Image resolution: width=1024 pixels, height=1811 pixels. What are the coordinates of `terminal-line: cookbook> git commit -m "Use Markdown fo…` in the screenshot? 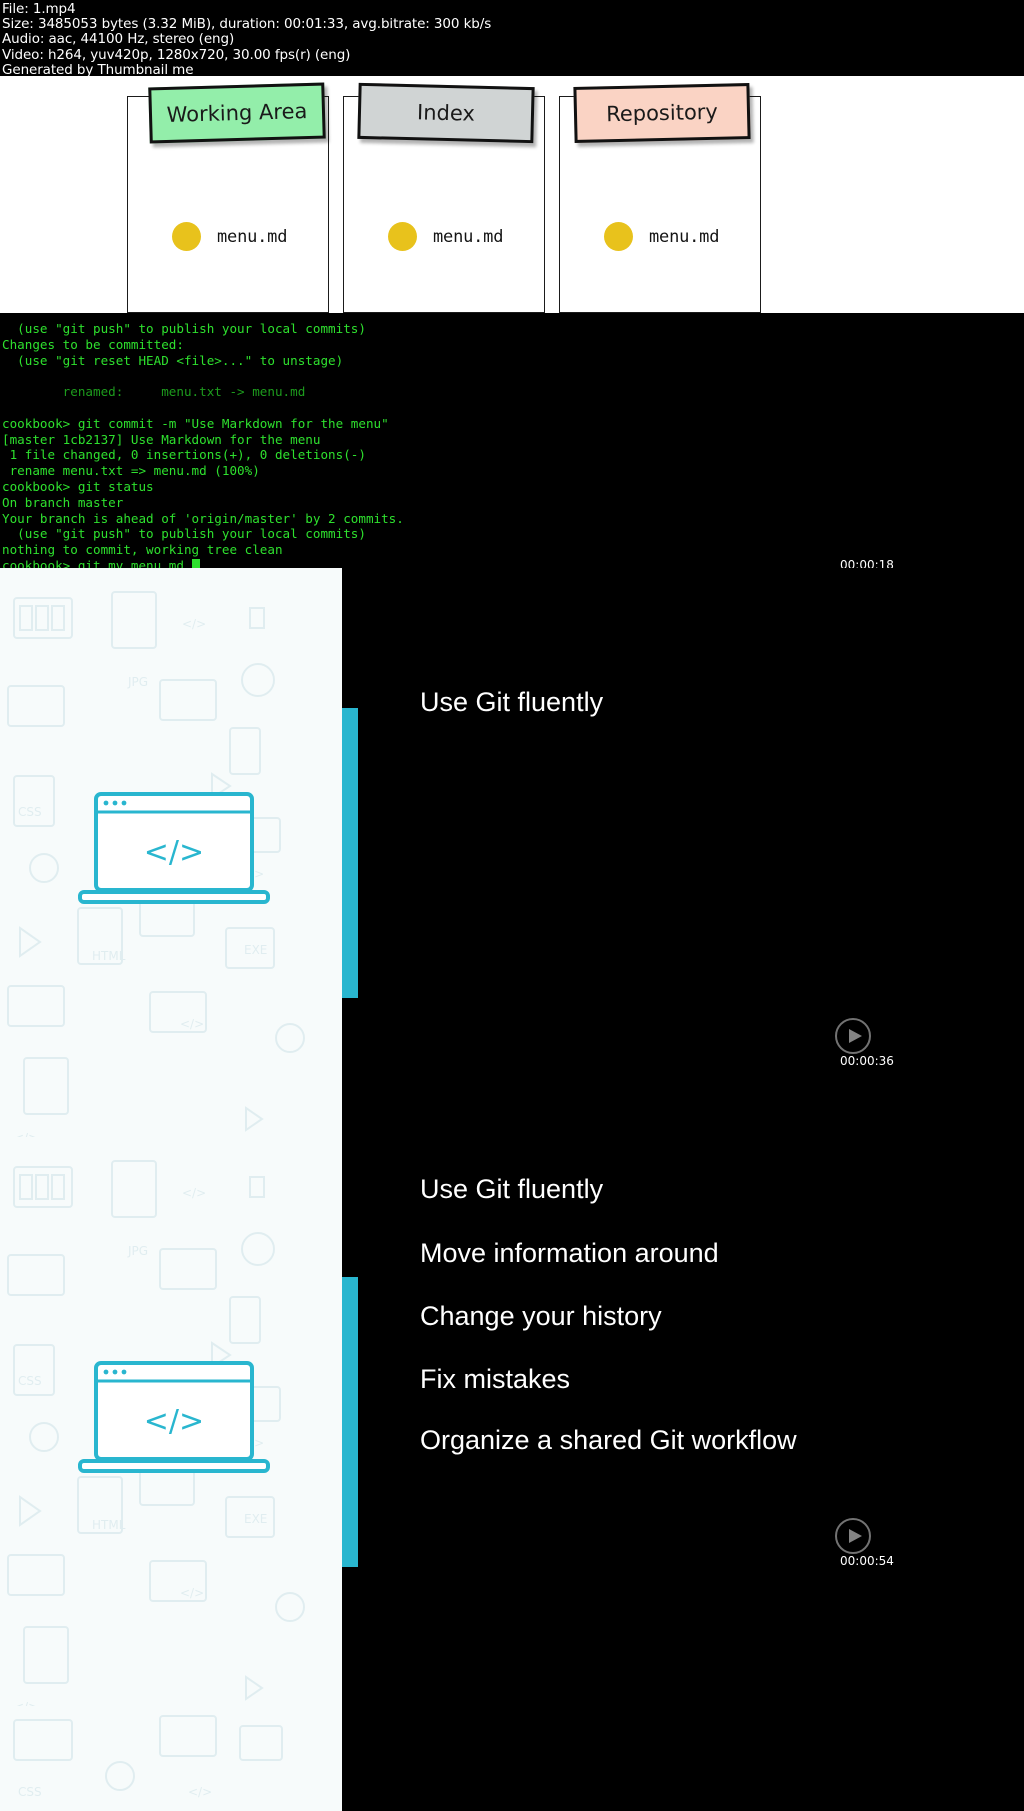 It's located at (195, 423).